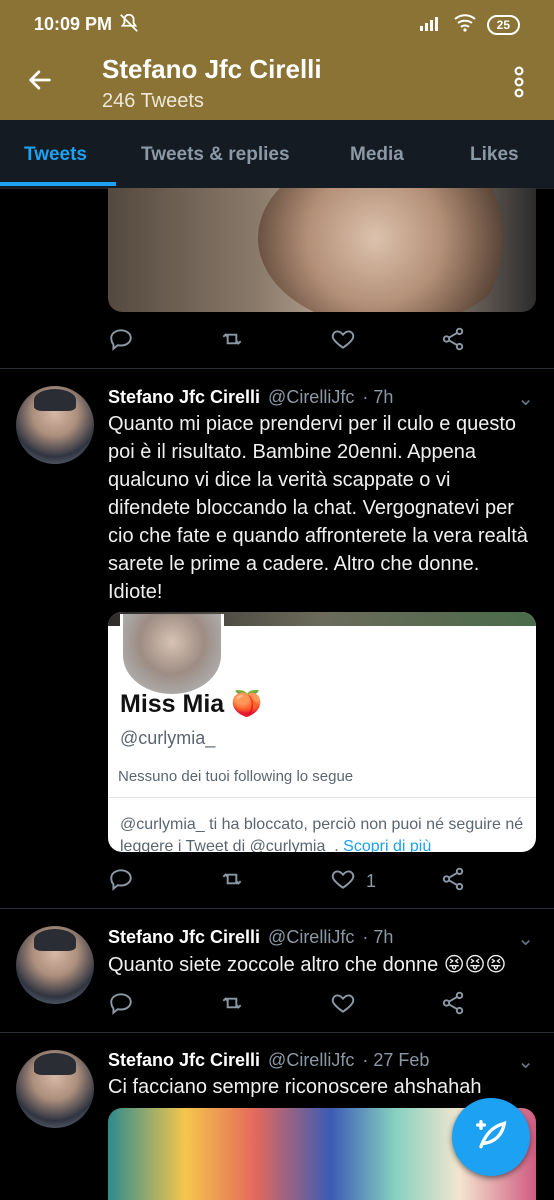  What do you see at coordinates (371, 881) in the screenshot?
I see `like-count: 1` at bounding box center [371, 881].